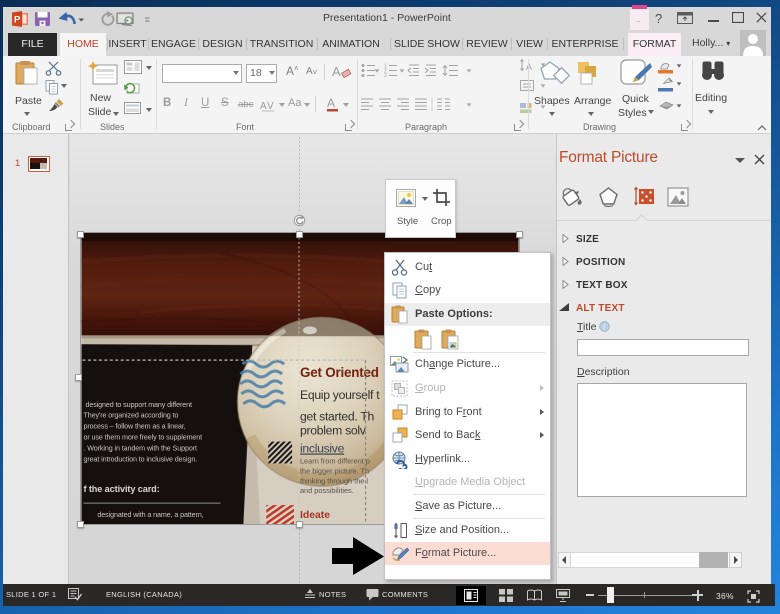 The image size is (780, 614). I want to click on svg-text:designed to support many diffe: designed to support many different, so click(138, 405).